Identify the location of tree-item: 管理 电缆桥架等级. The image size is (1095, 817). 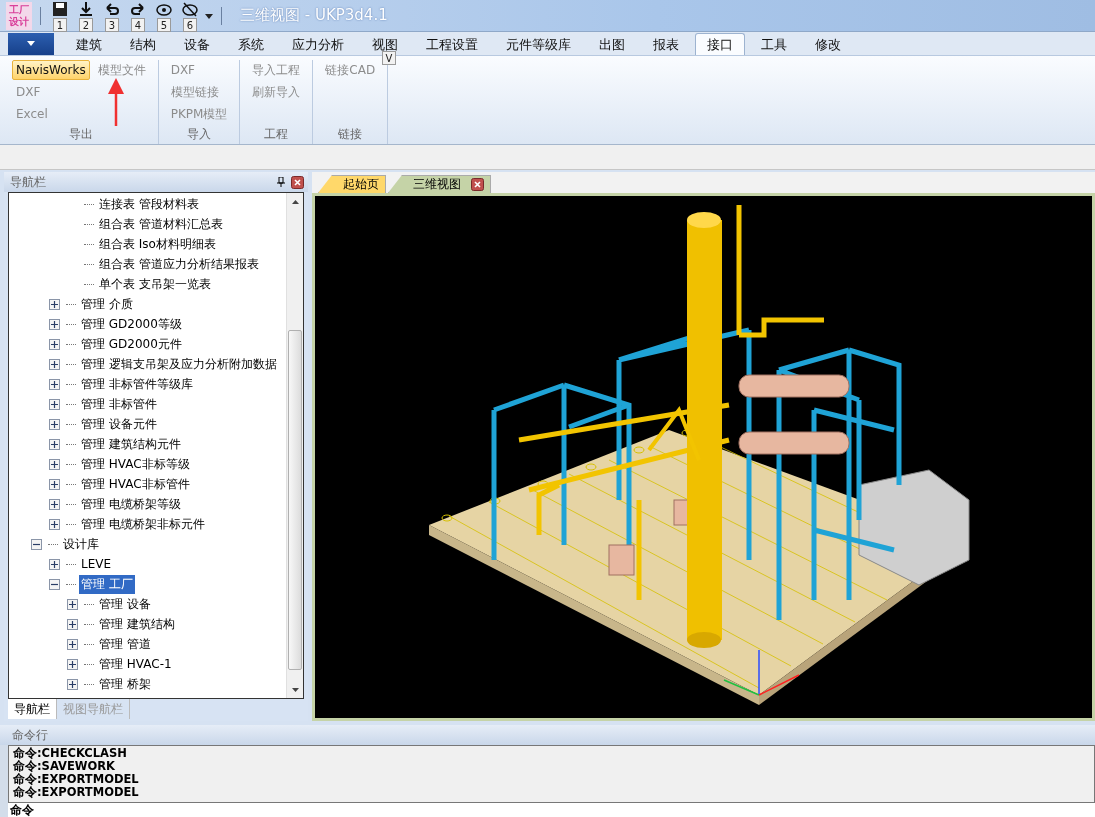
(131, 504).